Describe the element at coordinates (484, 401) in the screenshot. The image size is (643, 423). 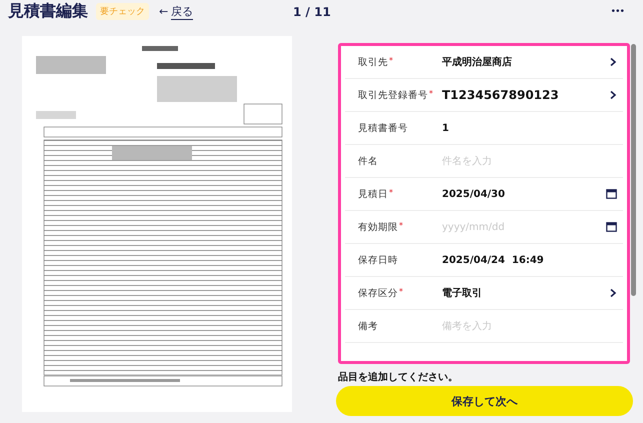
I see `save-next-button: 保存して次へ` at that location.